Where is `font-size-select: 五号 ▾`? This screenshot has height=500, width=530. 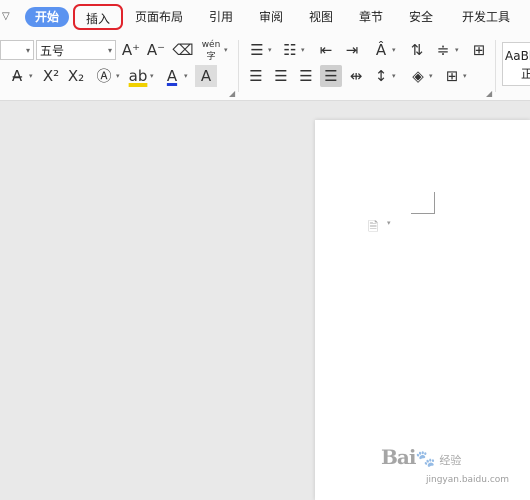
font-size-select: 五号 ▾ is located at coordinates (76, 50).